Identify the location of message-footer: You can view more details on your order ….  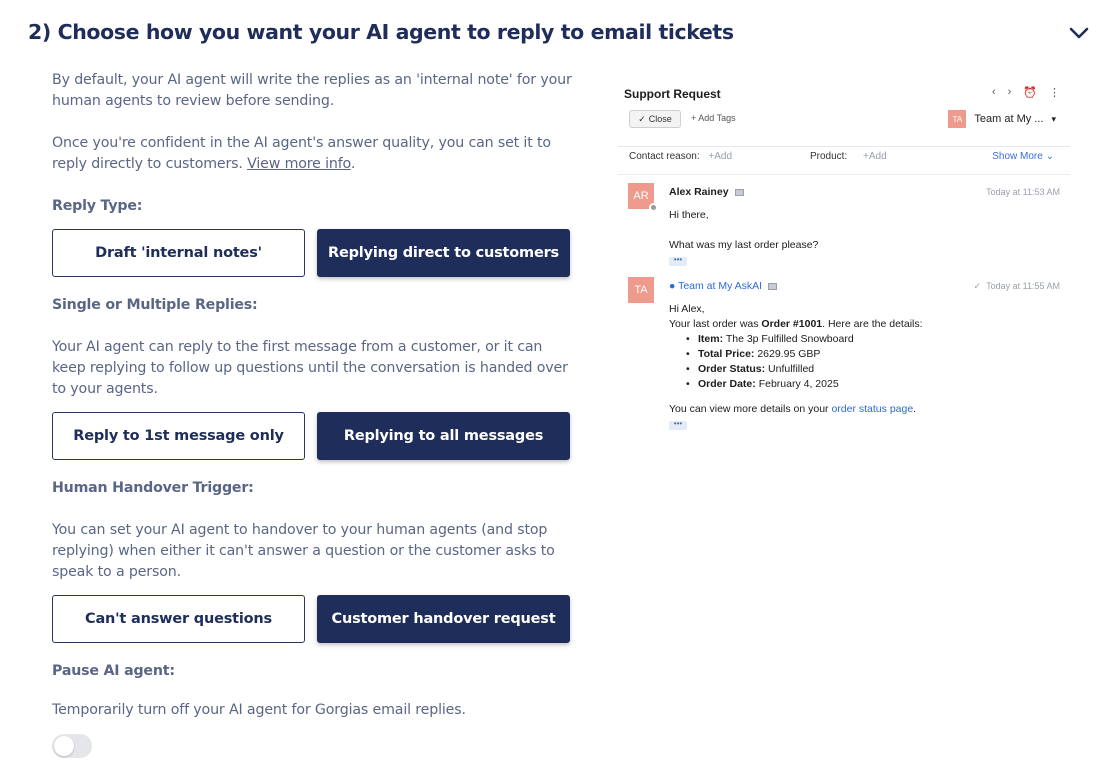
(792, 409).